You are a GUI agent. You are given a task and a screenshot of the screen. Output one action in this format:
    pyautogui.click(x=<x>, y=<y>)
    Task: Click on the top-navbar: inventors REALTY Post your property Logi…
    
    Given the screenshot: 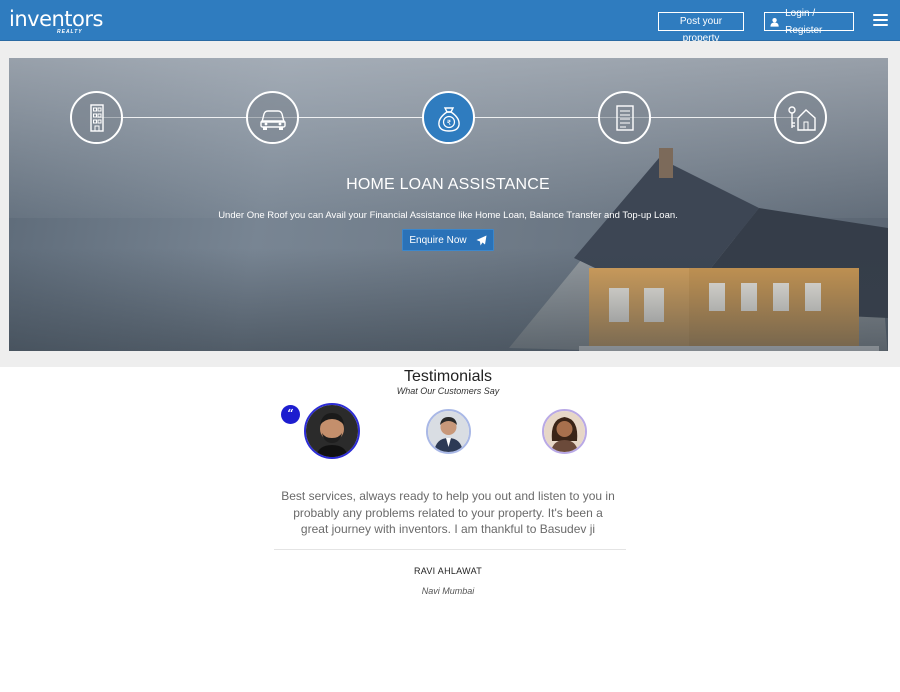 What is the action you would take?
    pyautogui.click(x=450, y=22)
    